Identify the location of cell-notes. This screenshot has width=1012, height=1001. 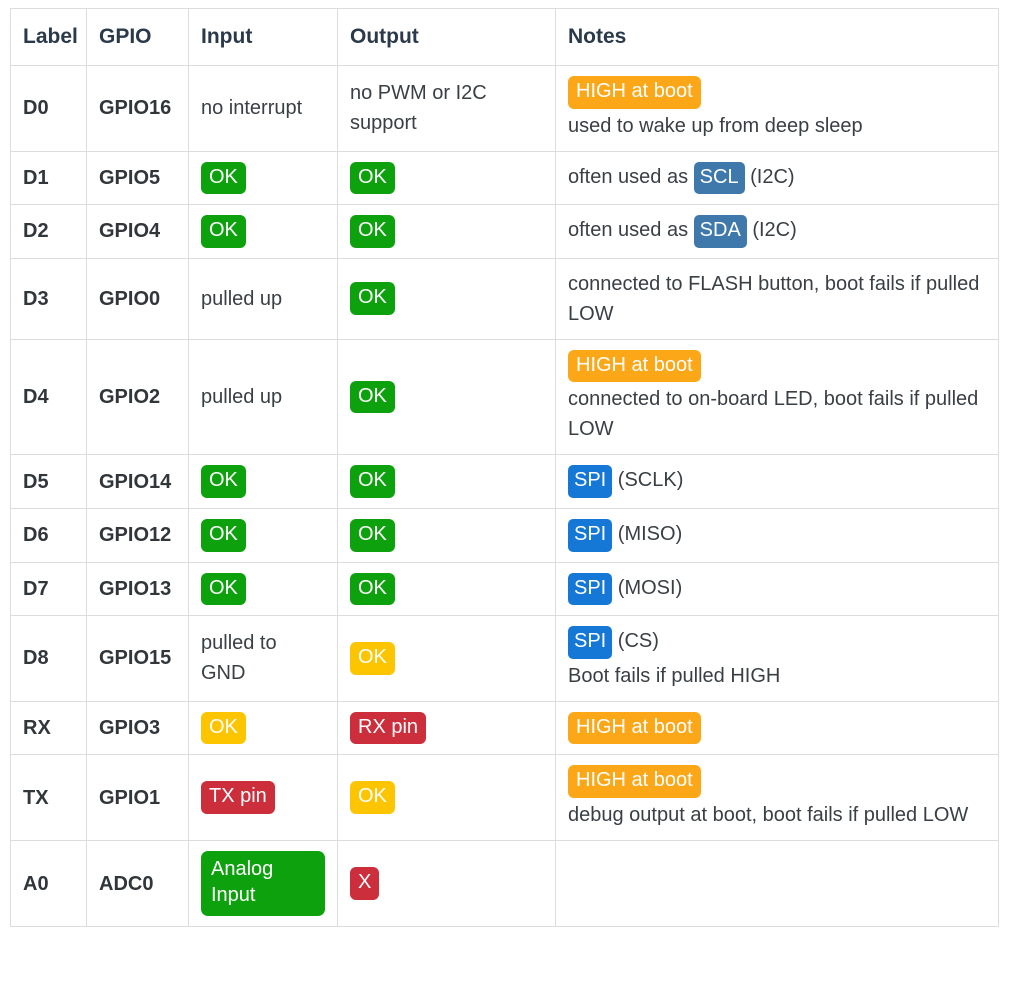
(777, 883).